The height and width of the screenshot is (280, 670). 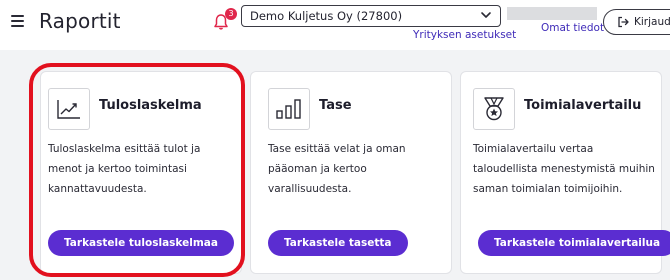 What do you see at coordinates (69, 109) in the screenshot?
I see `line-chart-icon` at bounding box center [69, 109].